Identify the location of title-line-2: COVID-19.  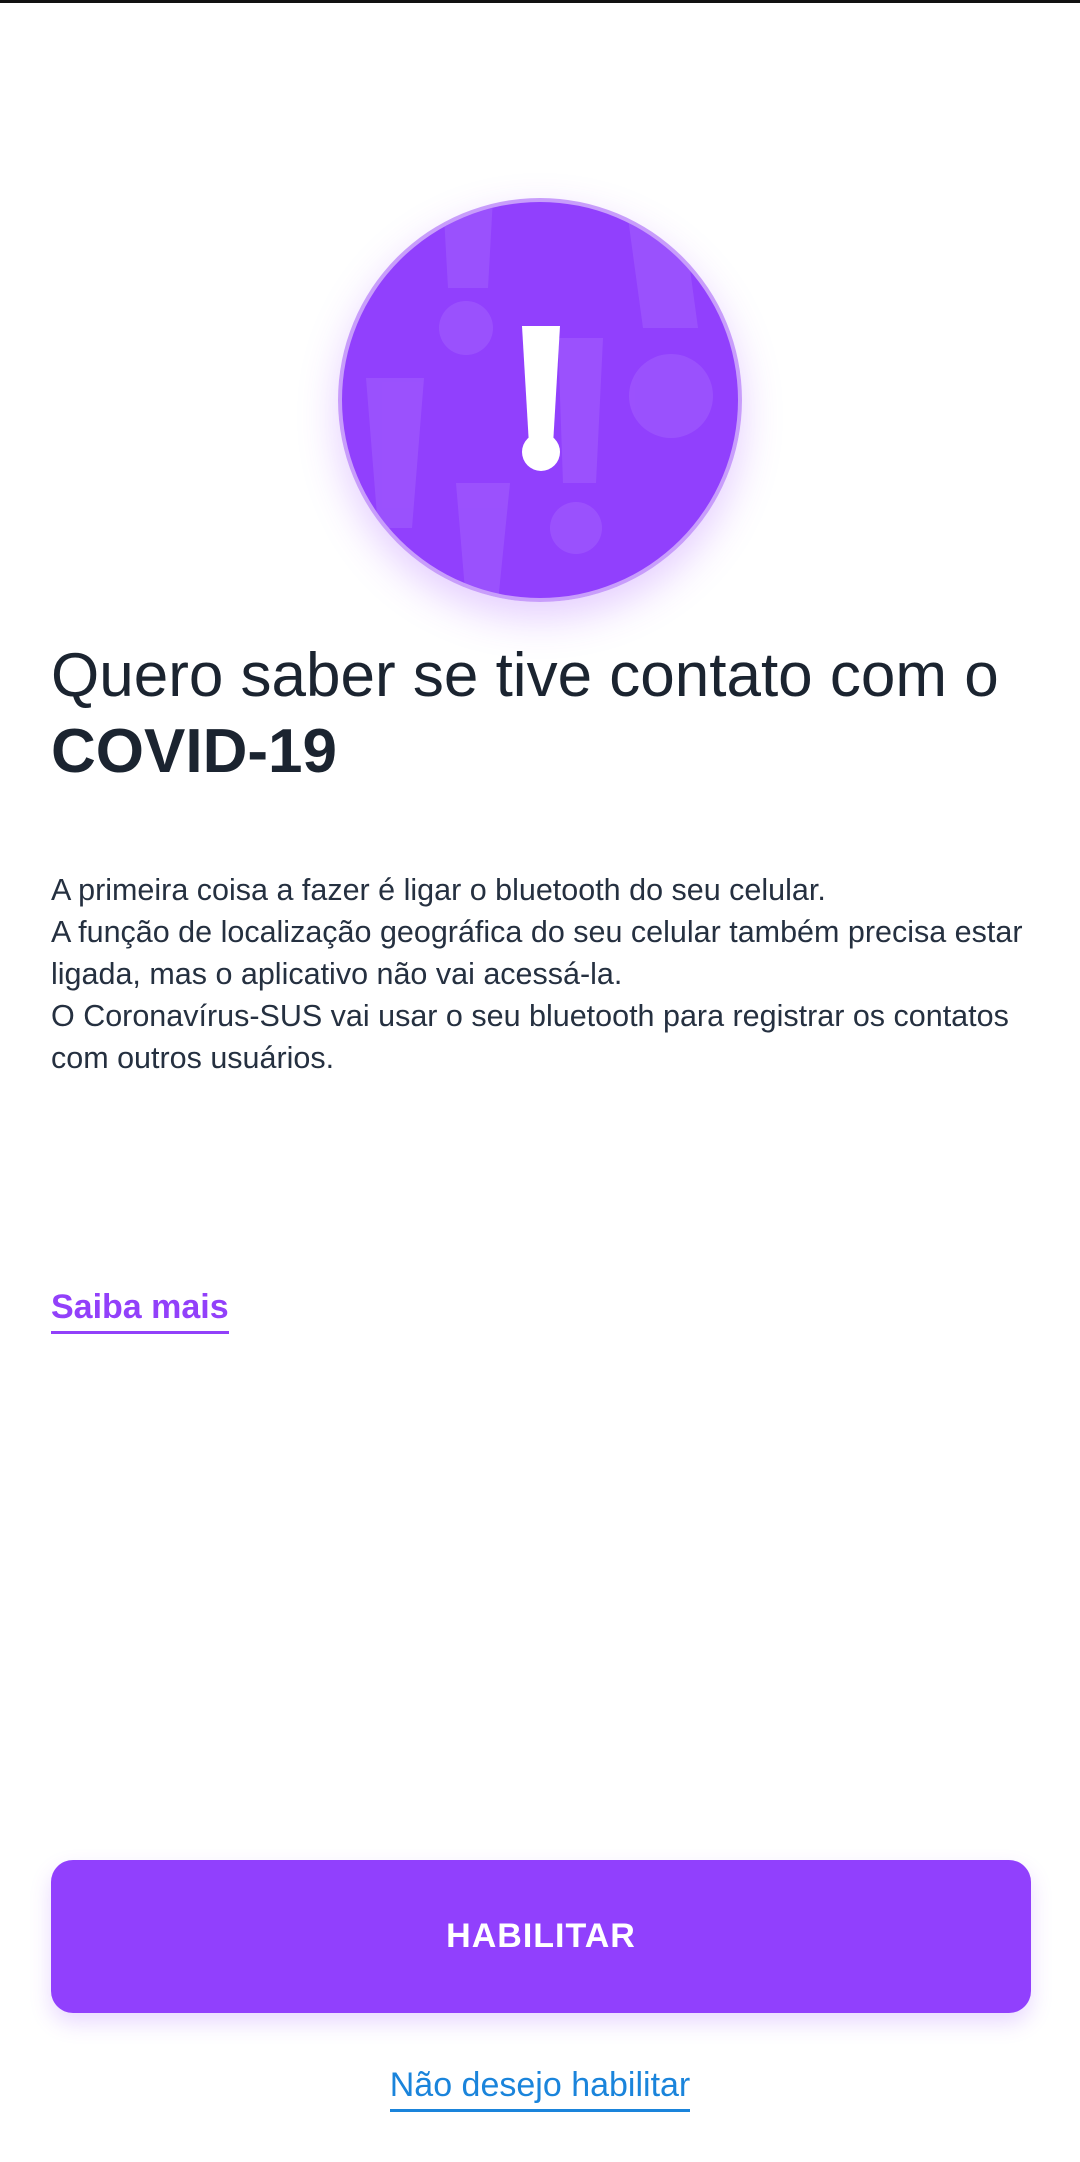
(194, 751).